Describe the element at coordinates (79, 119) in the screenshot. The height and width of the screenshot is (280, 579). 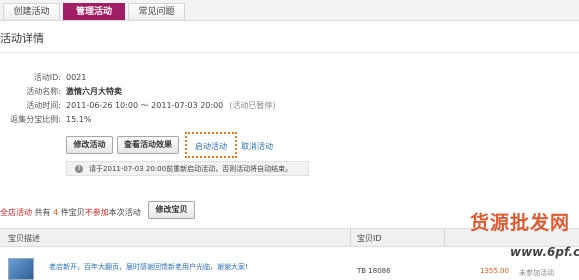
I see `detail-ratio-value: 15.1%` at that location.